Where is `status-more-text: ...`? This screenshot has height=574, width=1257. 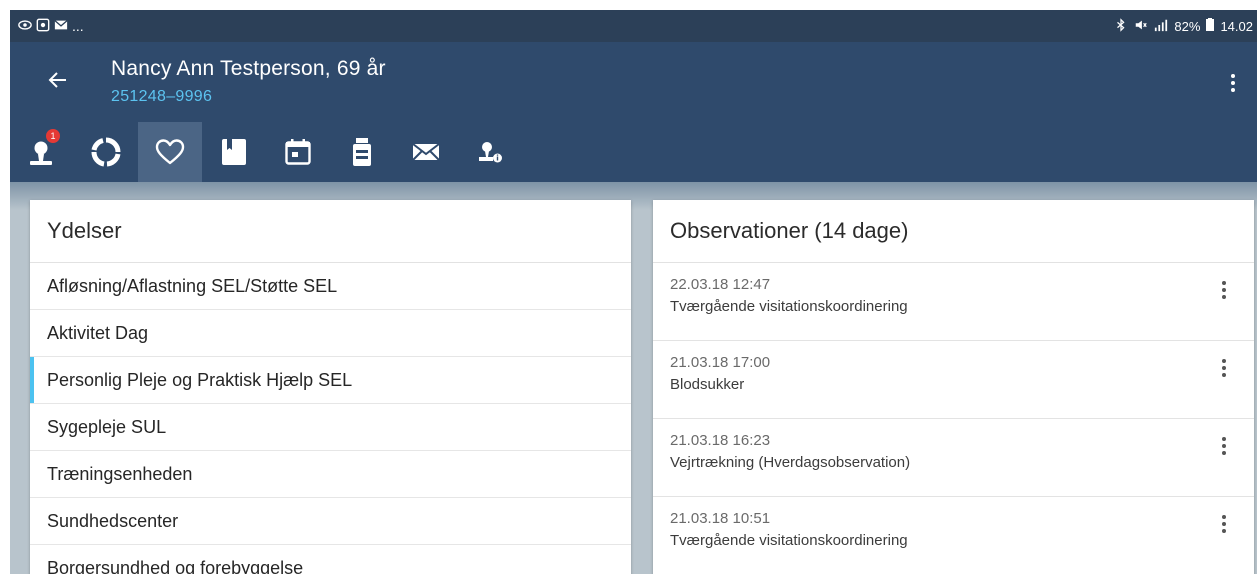
status-more-text: ... is located at coordinates (78, 26).